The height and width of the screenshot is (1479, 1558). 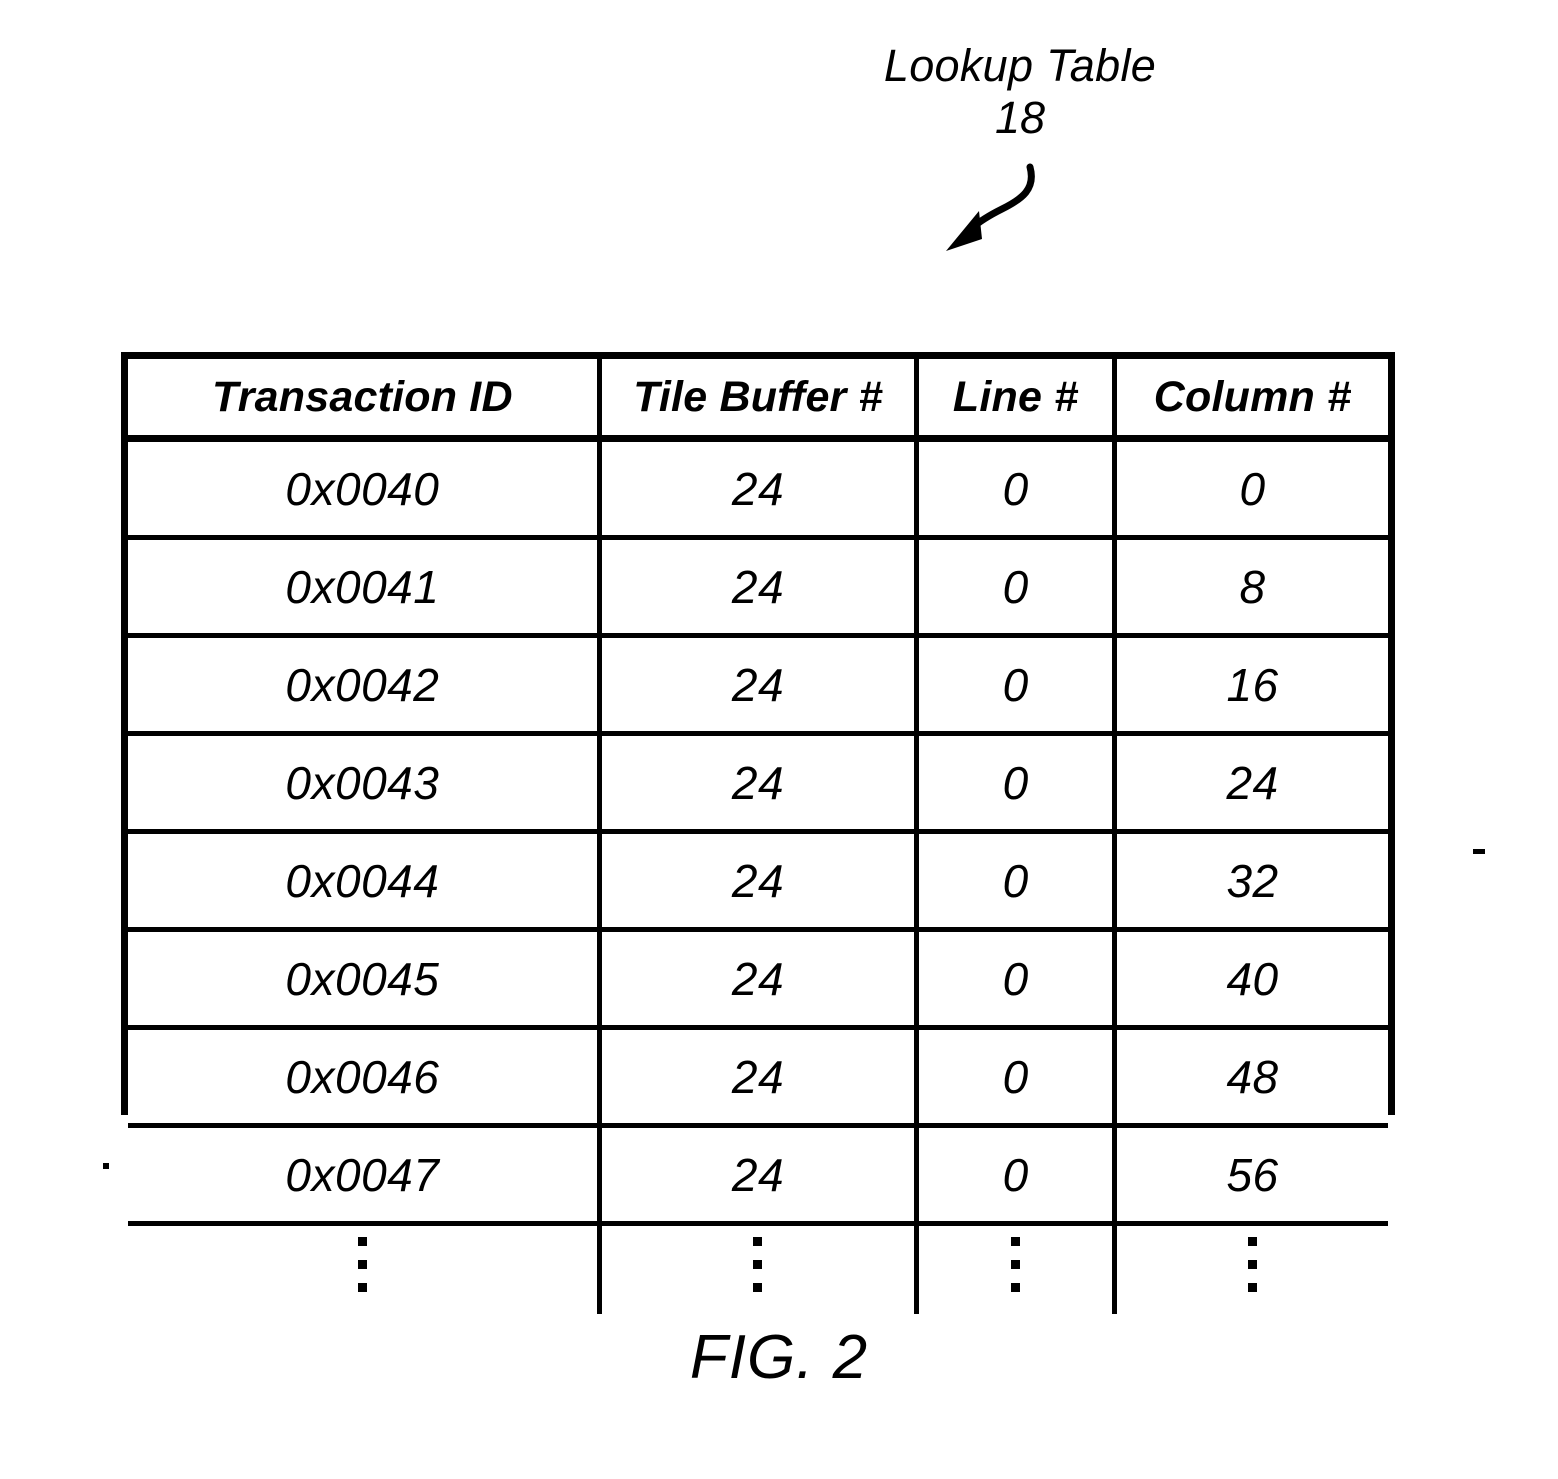 I want to click on cell-continuation-line, so click(x=1017, y=1268).